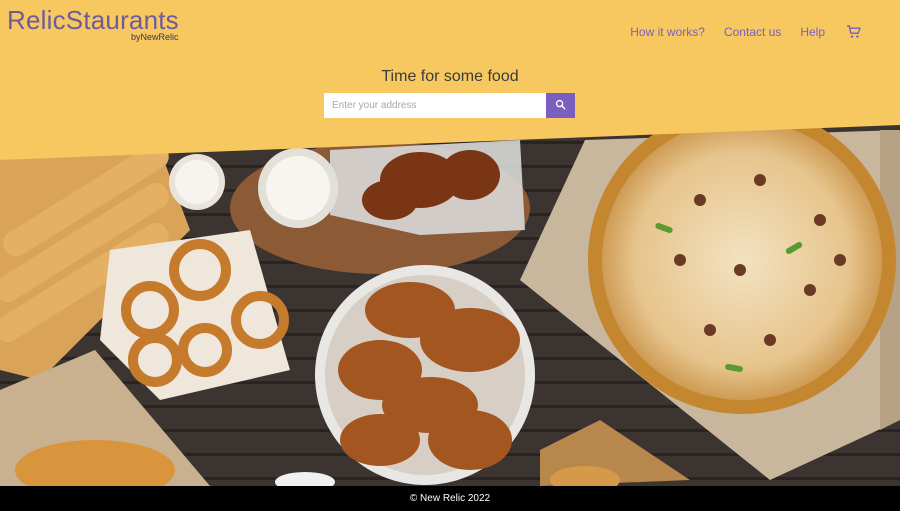  I want to click on search-icon, so click(560, 105).